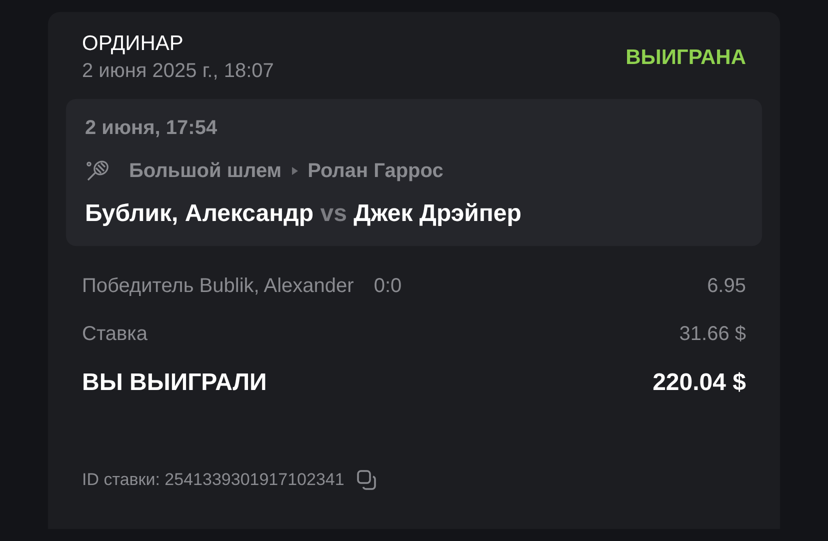  What do you see at coordinates (388, 286) in the screenshot?
I see `score: 0:0` at bounding box center [388, 286].